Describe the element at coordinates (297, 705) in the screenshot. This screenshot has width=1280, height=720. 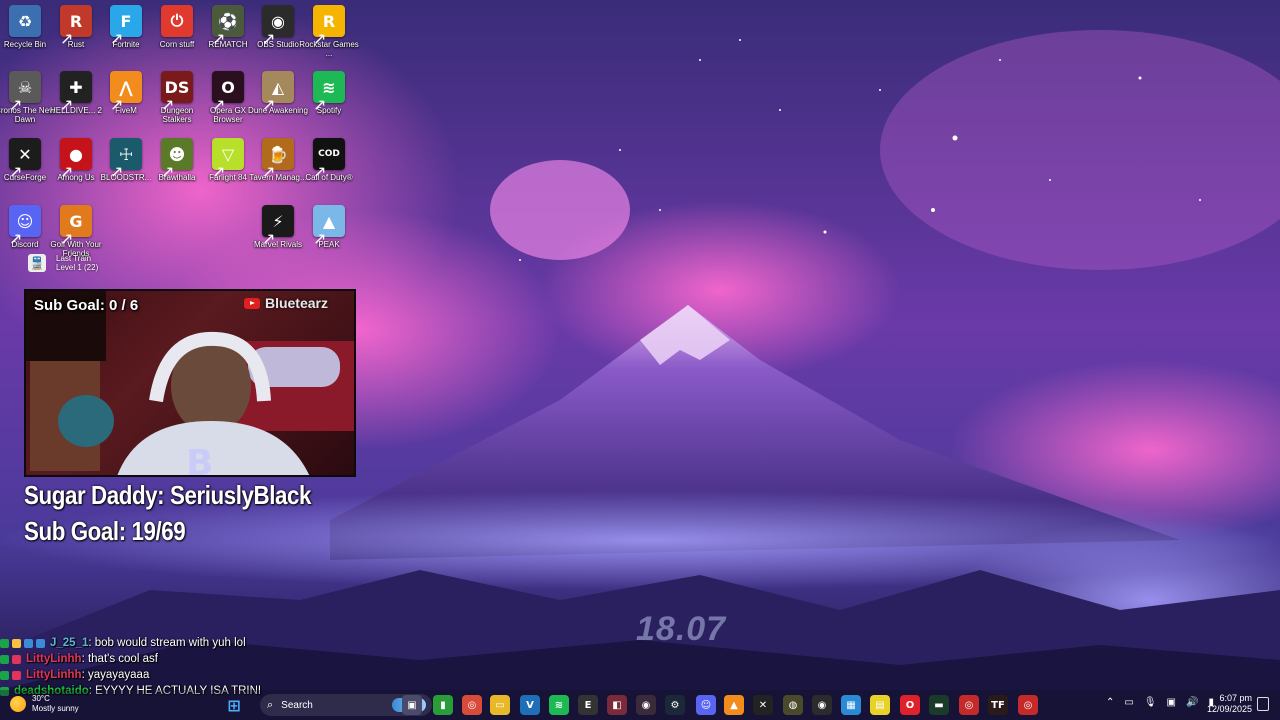
I see `search-placeholder: Search` at that location.